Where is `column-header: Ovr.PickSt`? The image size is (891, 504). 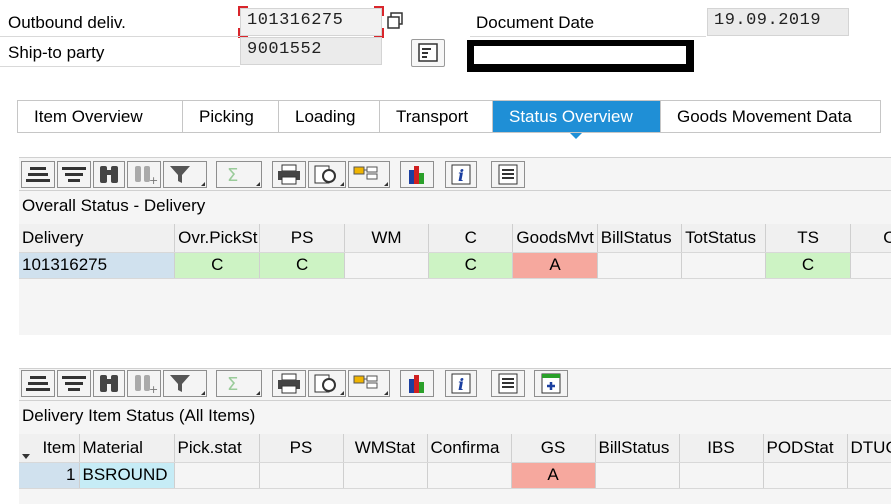
column-header: Ovr.PickSt is located at coordinates (217, 238).